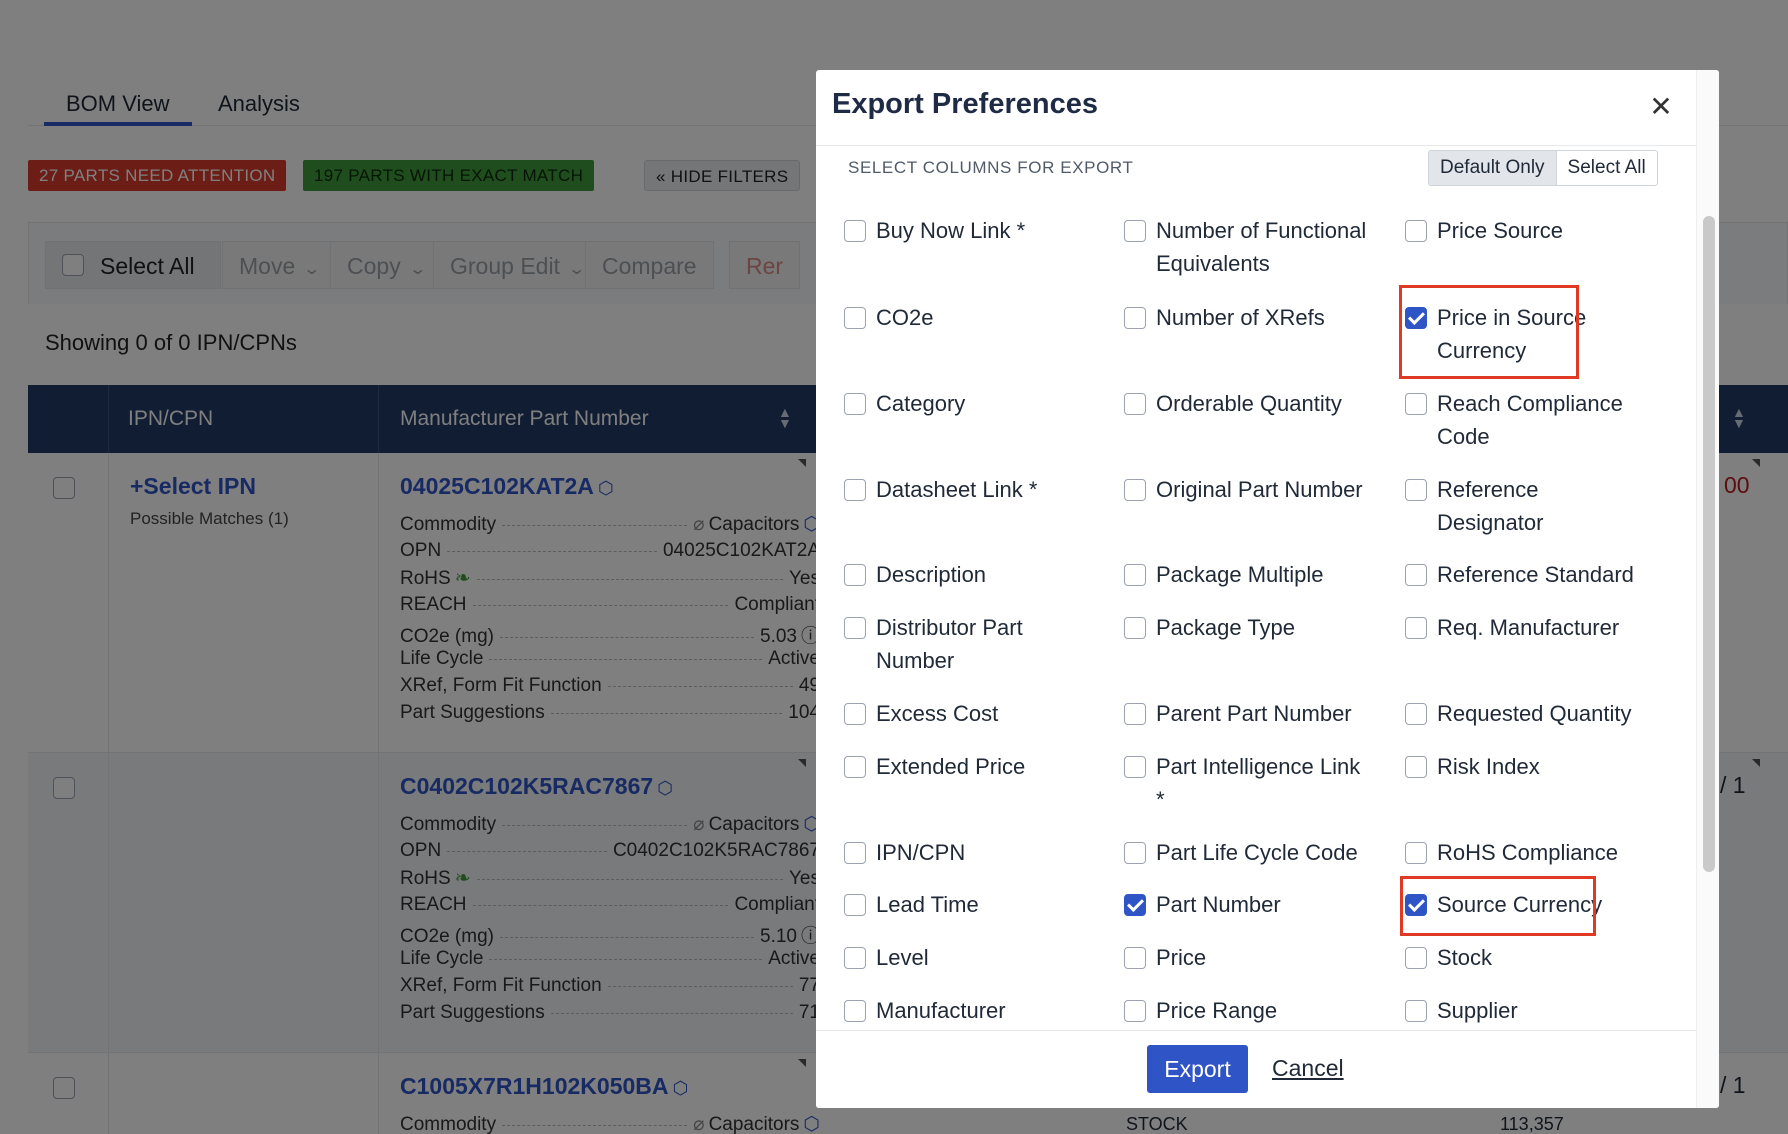 This screenshot has width=1788, height=1134. I want to click on export-option-label: Price, so click(1181, 957).